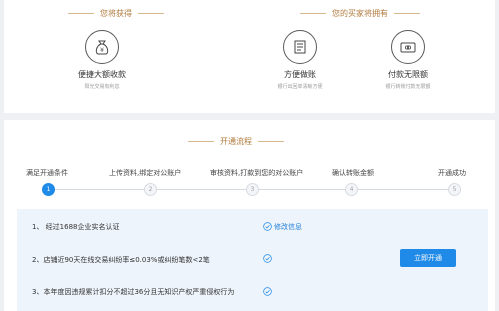 This screenshot has width=499, height=311. Describe the element at coordinates (408, 87) in the screenshot. I see `feature-sub: 银行转账付款无限额` at that location.